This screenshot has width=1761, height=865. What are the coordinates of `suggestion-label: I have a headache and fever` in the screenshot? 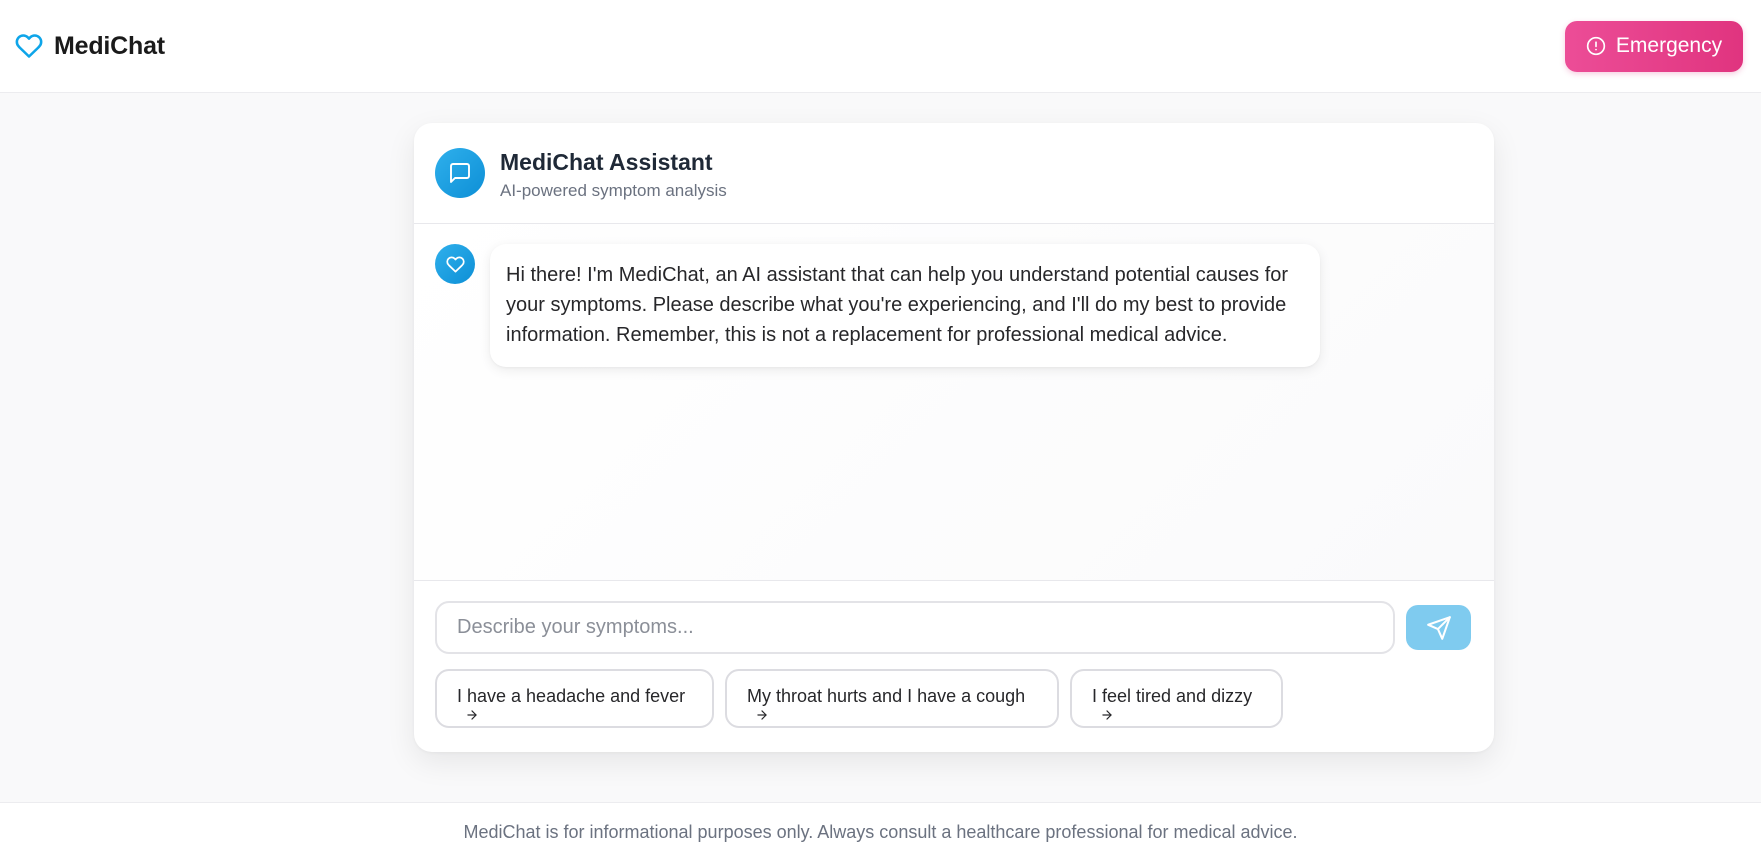 It's located at (571, 696).